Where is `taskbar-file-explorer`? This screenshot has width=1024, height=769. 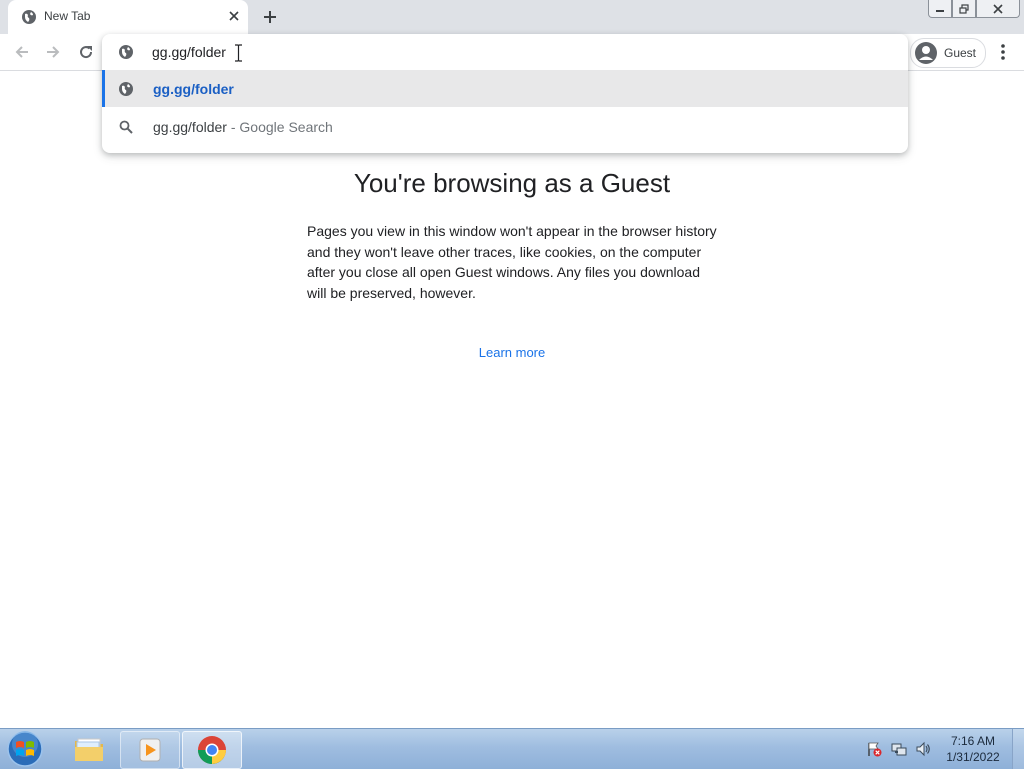 taskbar-file-explorer is located at coordinates (89, 749).